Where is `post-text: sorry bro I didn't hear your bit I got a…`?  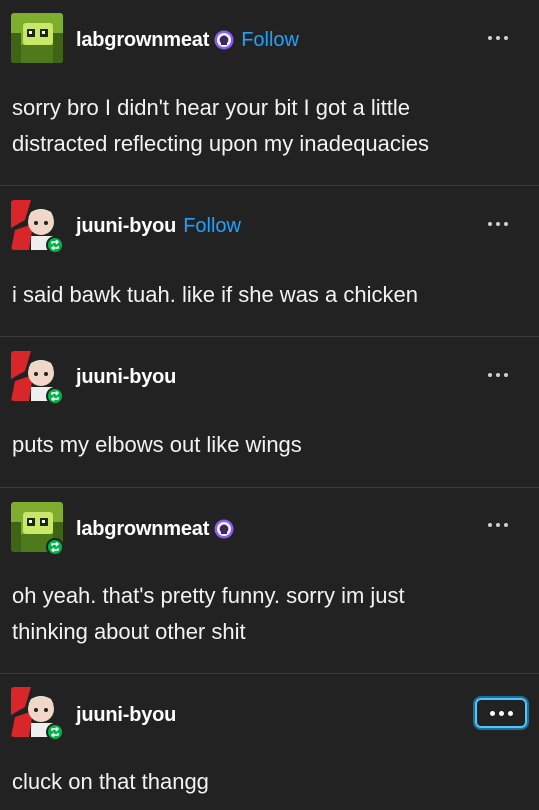 post-text: sorry bro I didn't hear your bit I got a… is located at coordinates (265, 126).